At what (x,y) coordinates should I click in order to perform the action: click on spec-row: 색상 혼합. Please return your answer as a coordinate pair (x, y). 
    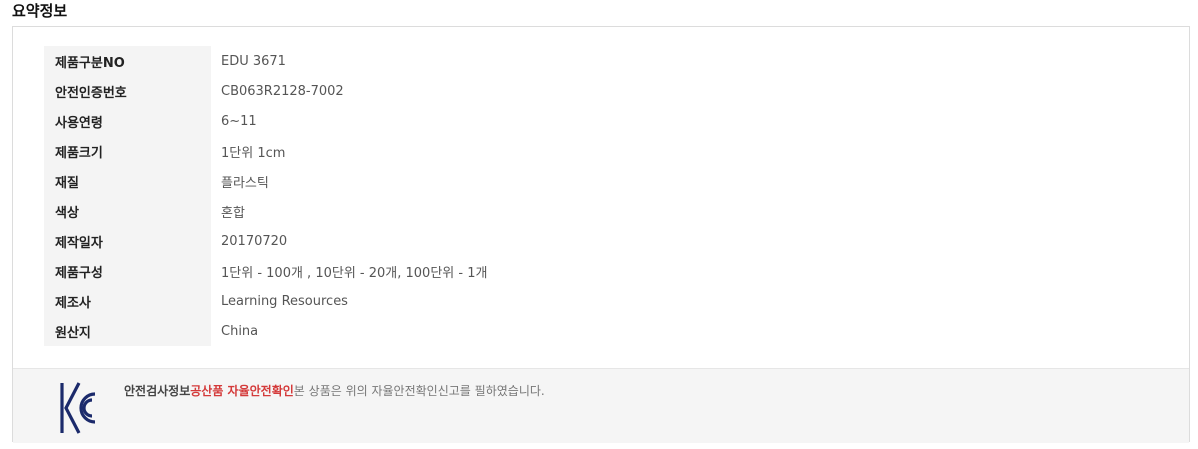
    Looking at the image, I should click on (265, 211).